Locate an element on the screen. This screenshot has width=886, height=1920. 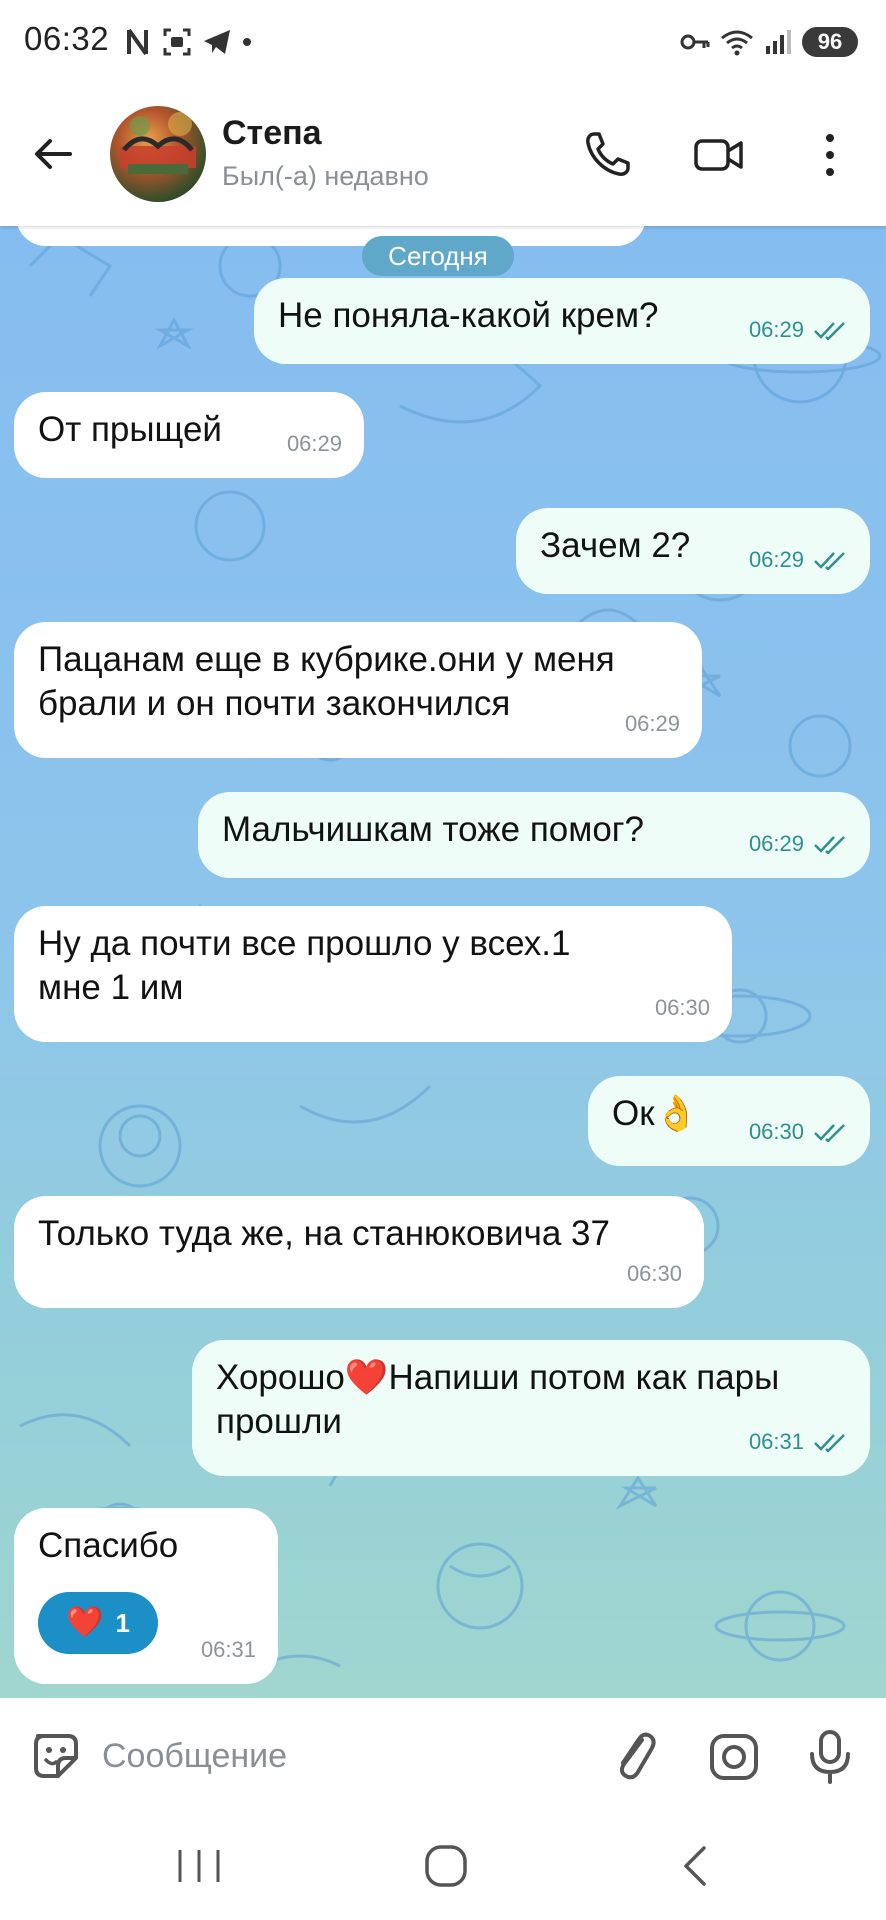
dot-icon is located at coordinates (247, 42).